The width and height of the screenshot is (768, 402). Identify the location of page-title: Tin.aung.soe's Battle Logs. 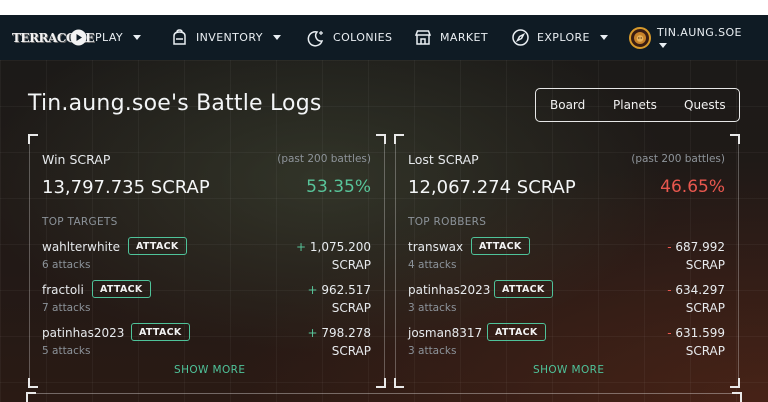
(175, 103).